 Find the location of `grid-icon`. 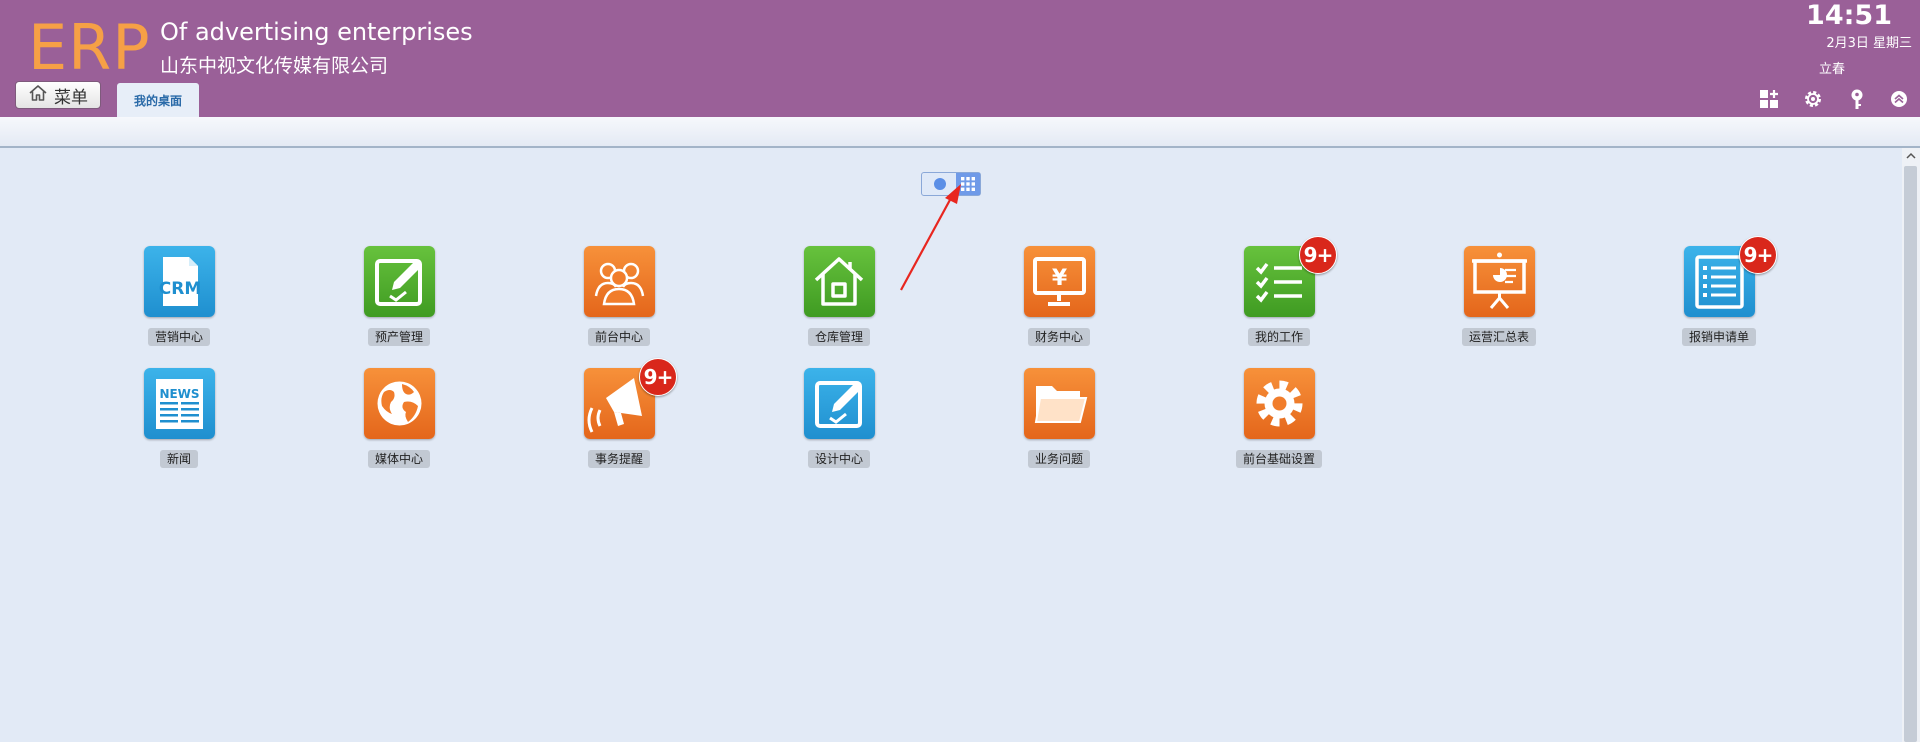

grid-icon is located at coordinates (968, 184).